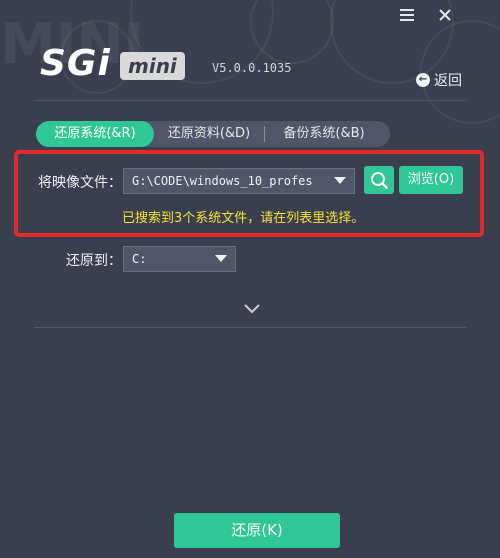 The width and height of the screenshot is (500, 558). What do you see at coordinates (80, 183) in the screenshot?
I see `image-file-label: 将映像文件：` at bounding box center [80, 183].